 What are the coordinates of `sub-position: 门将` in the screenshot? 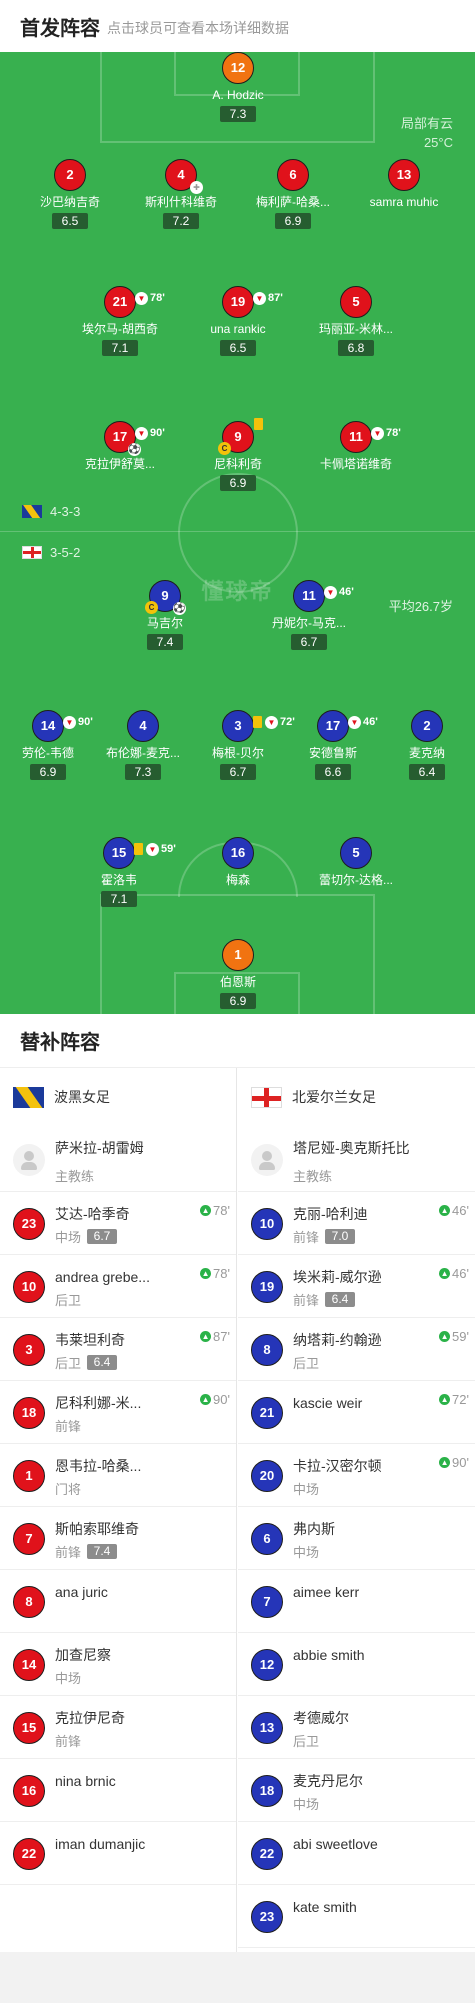 It's located at (68, 1489).